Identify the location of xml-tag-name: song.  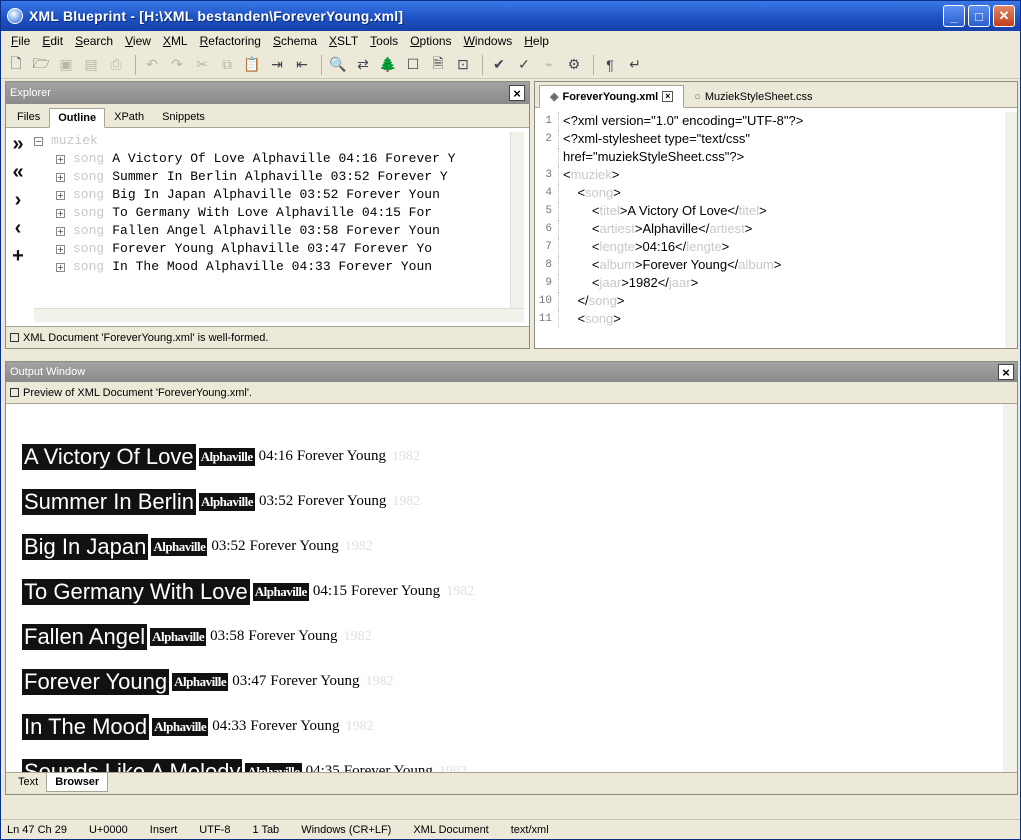
(599, 318).